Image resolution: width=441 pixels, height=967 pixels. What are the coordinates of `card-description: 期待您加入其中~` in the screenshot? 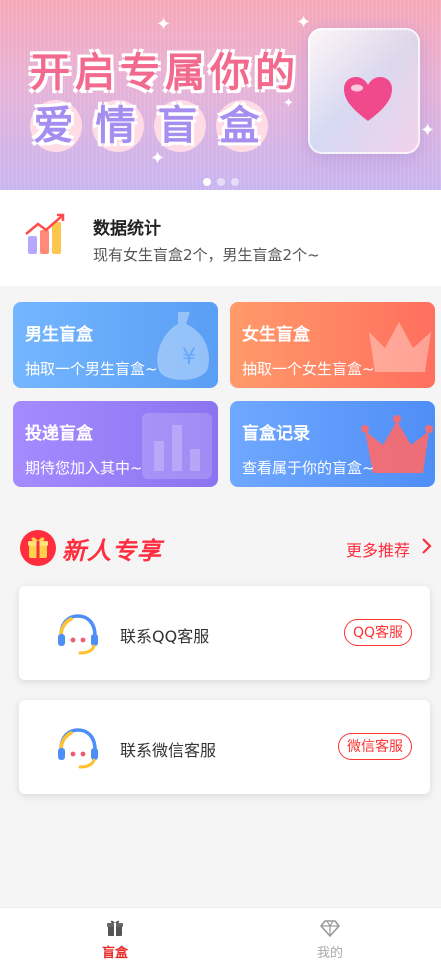 It's located at (84, 468).